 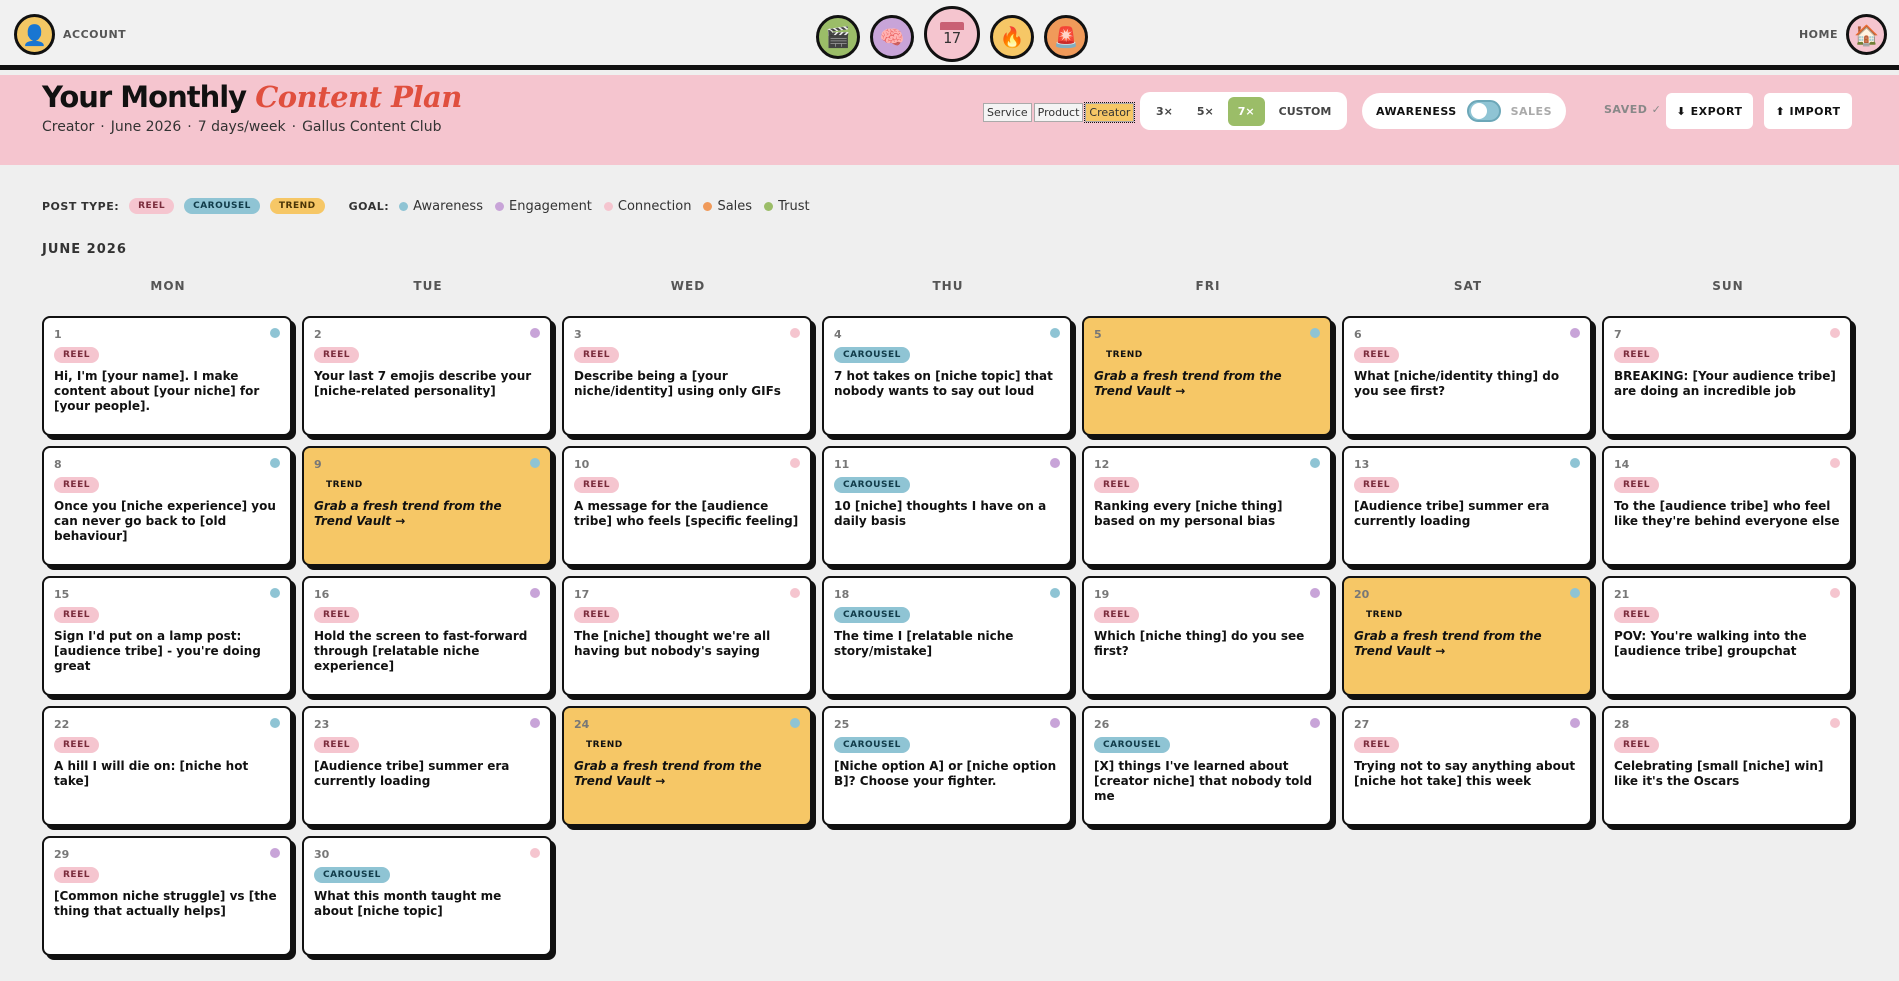 What do you see at coordinates (578, 334) in the screenshot?
I see `day-number: 3` at bounding box center [578, 334].